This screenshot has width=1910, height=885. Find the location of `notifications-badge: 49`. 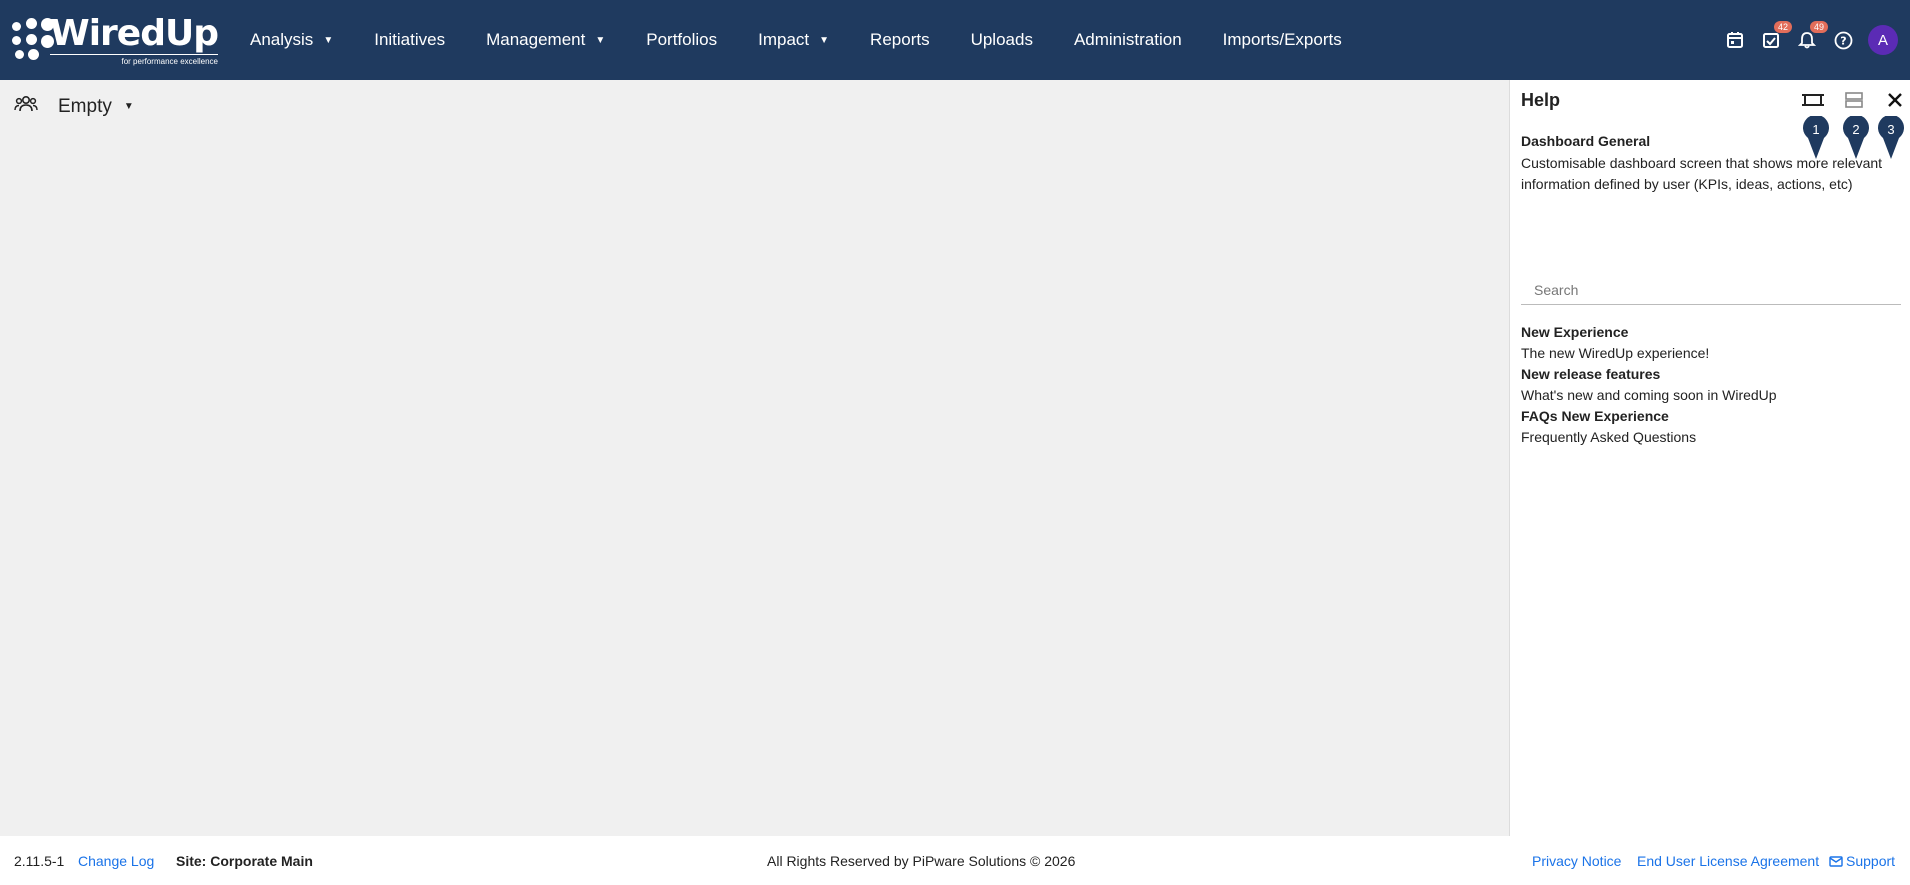

notifications-badge: 49 is located at coordinates (1818, 27).